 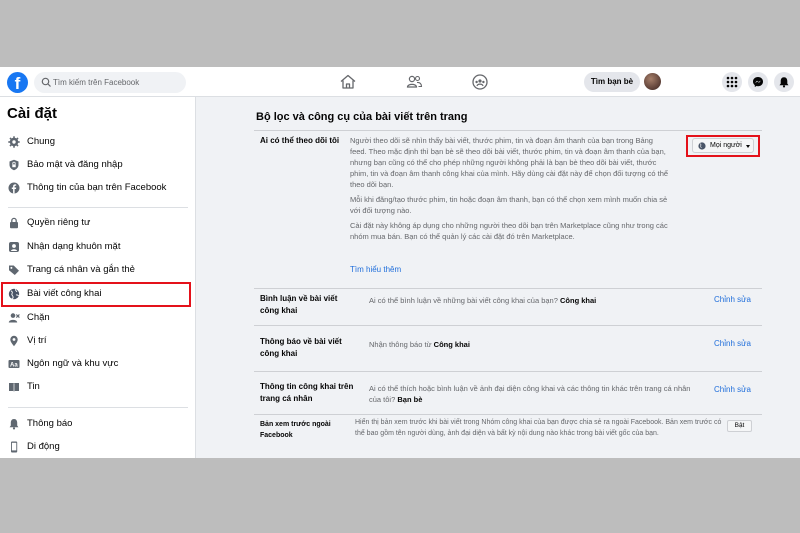 I want to click on language-icon: Aa, so click(x=14, y=364).